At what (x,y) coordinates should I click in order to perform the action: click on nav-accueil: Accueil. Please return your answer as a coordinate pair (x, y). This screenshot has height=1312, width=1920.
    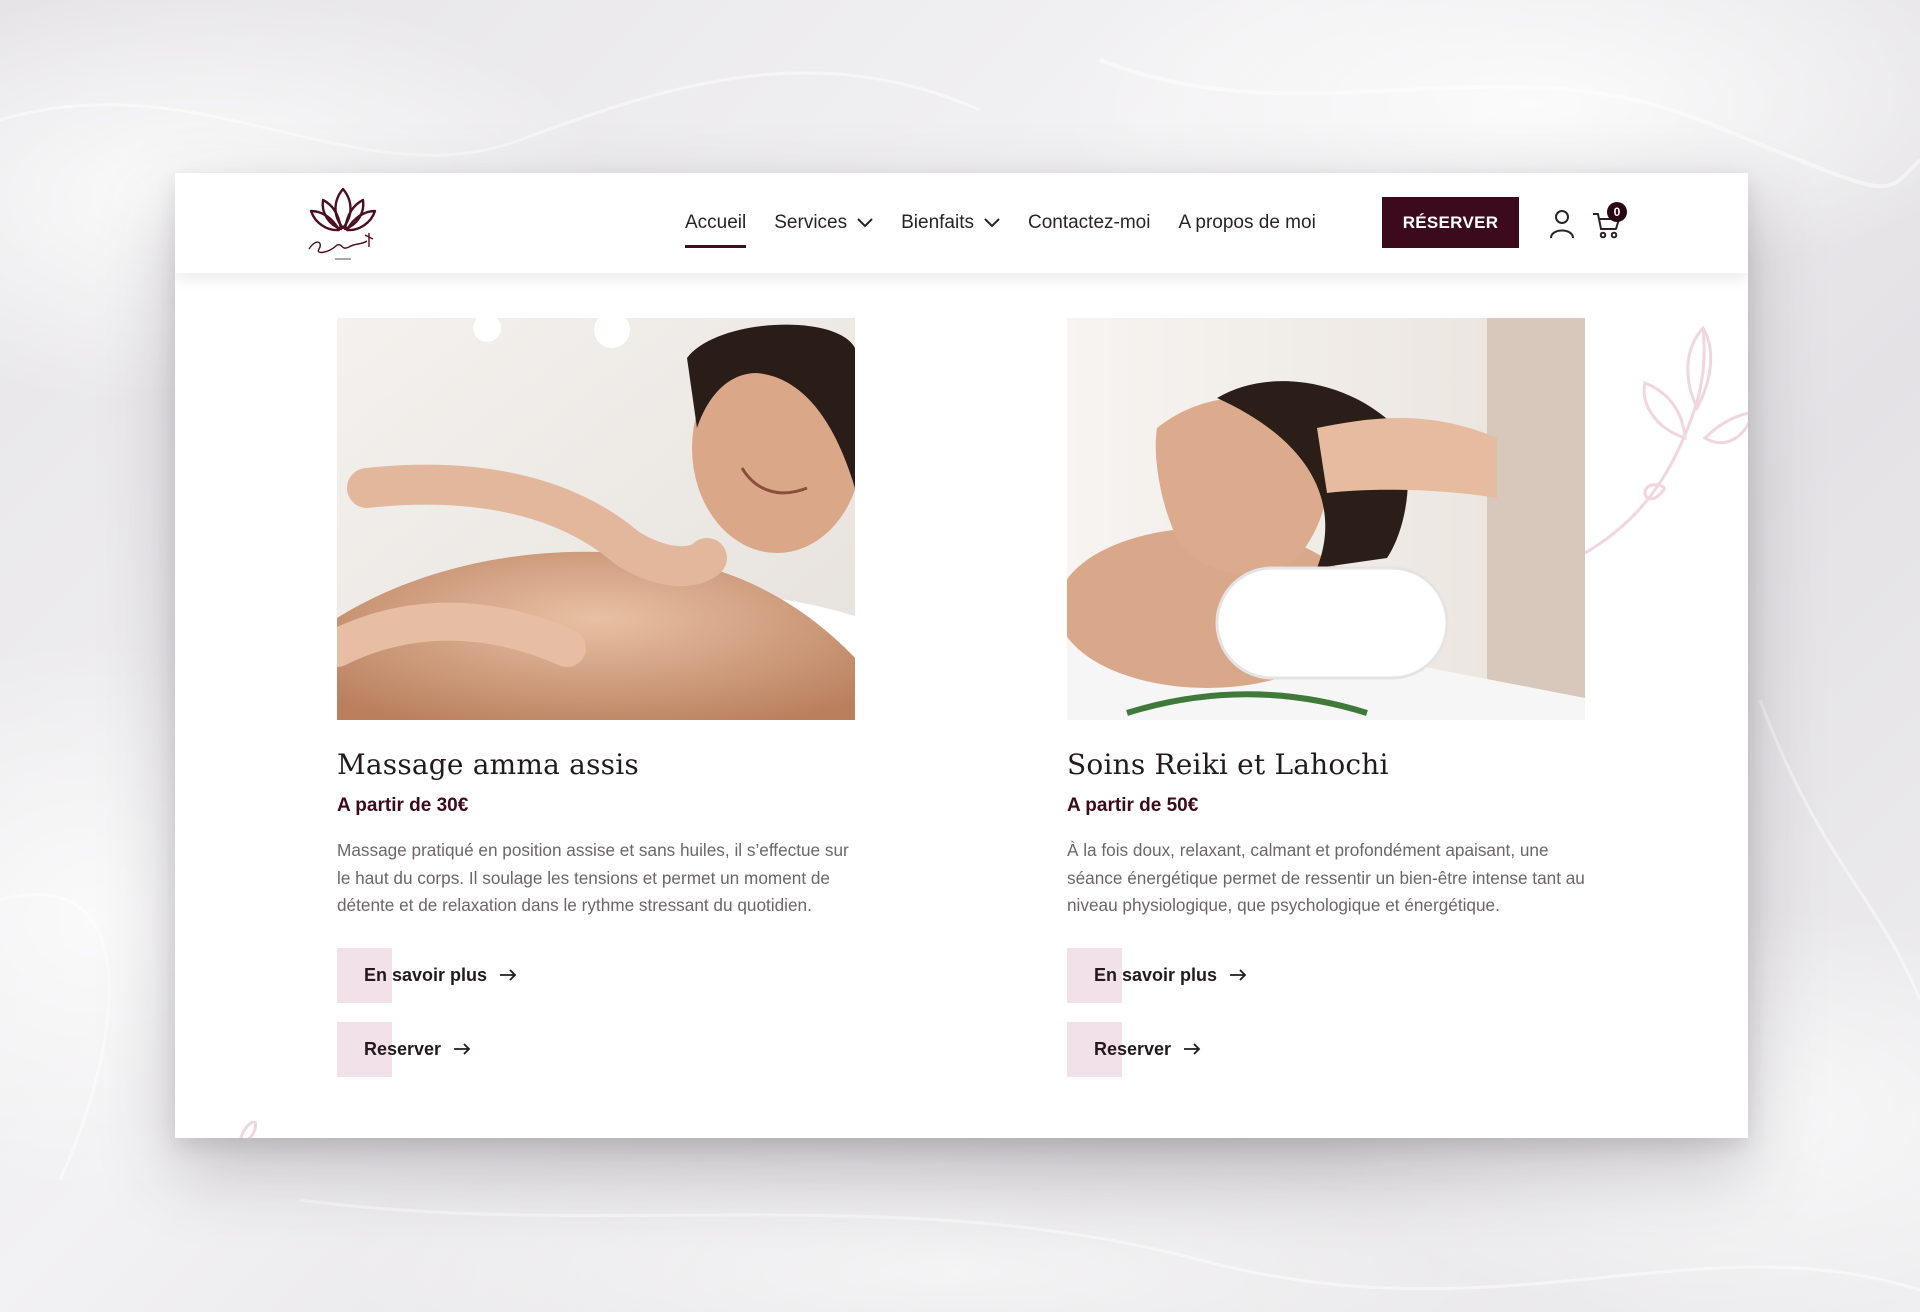
    Looking at the image, I should click on (716, 223).